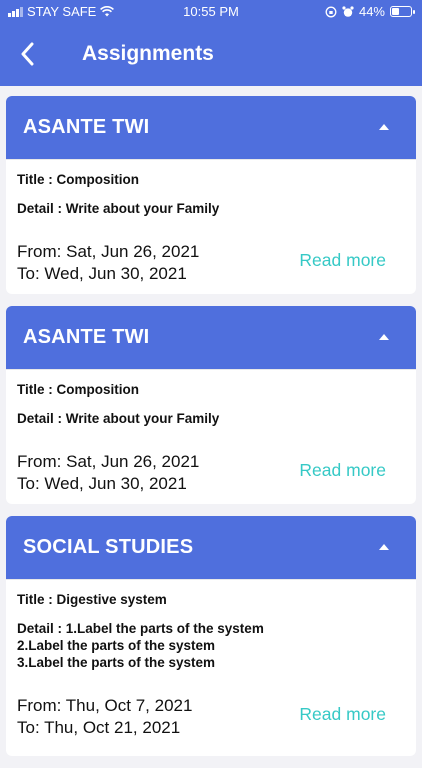 The width and height of the screenshot is (422, 768). What do you see at coordinates (108, 547) in the screenshot?
I see `subject-label: SOCIAL STUDIES` at bounding box center [108, 547].